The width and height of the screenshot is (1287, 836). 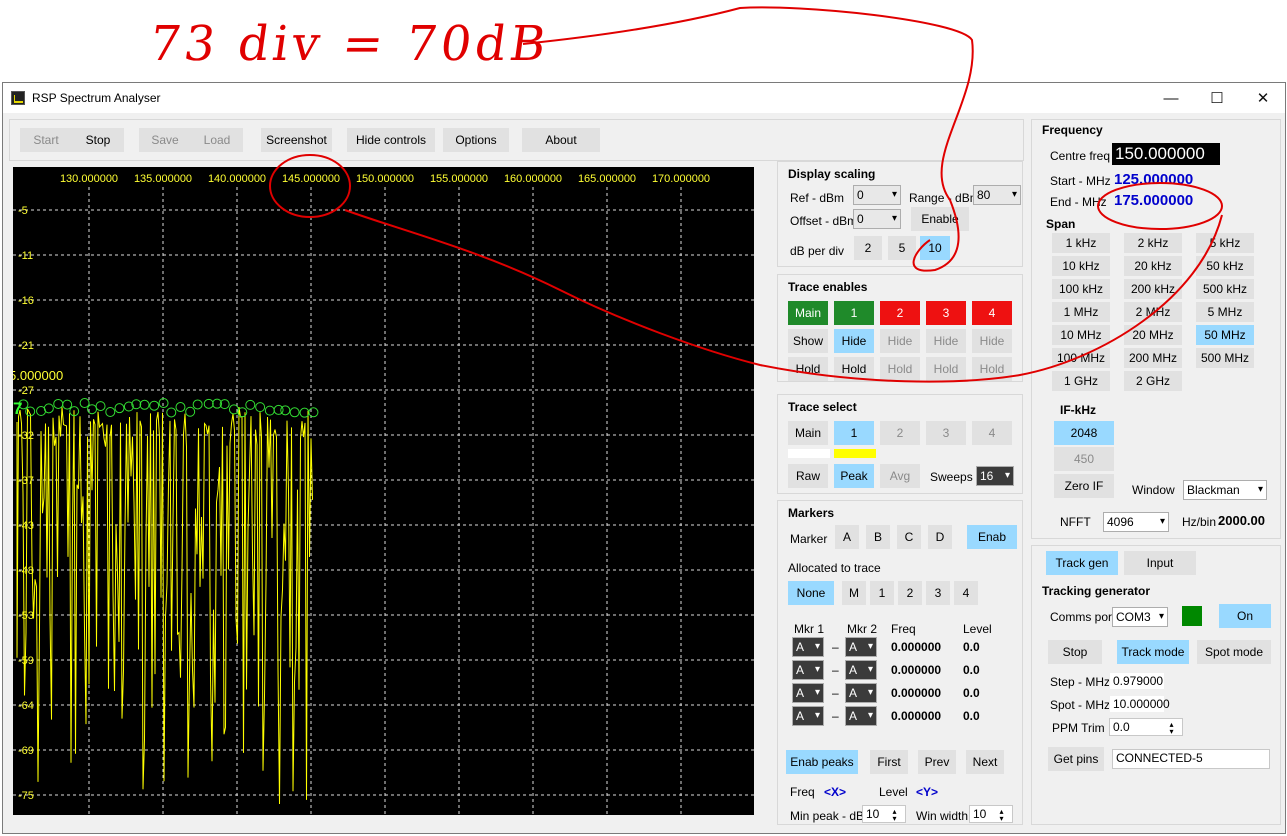 What do you see at coordinates (1225, 266) in the screenshot?
I see `span-button: 50 kHz` at bounding box center [1225, 266].